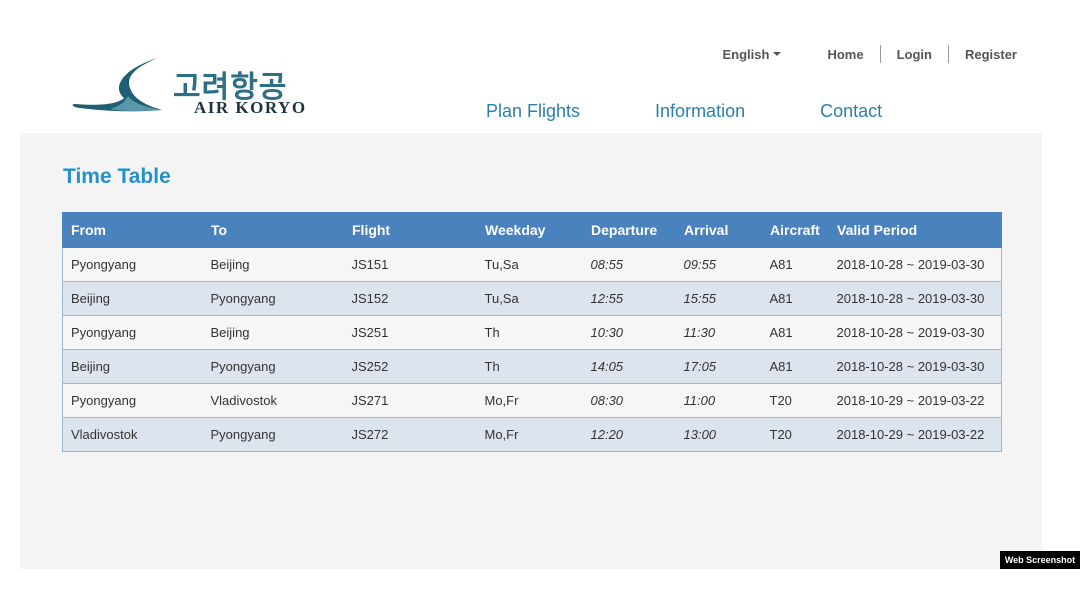 The height and width of the screenshot is (608, 1080). What do you see at coordinates (700, 111) in the screenshot?
I see `nav-information: Information` at bounding box center [700, 111].